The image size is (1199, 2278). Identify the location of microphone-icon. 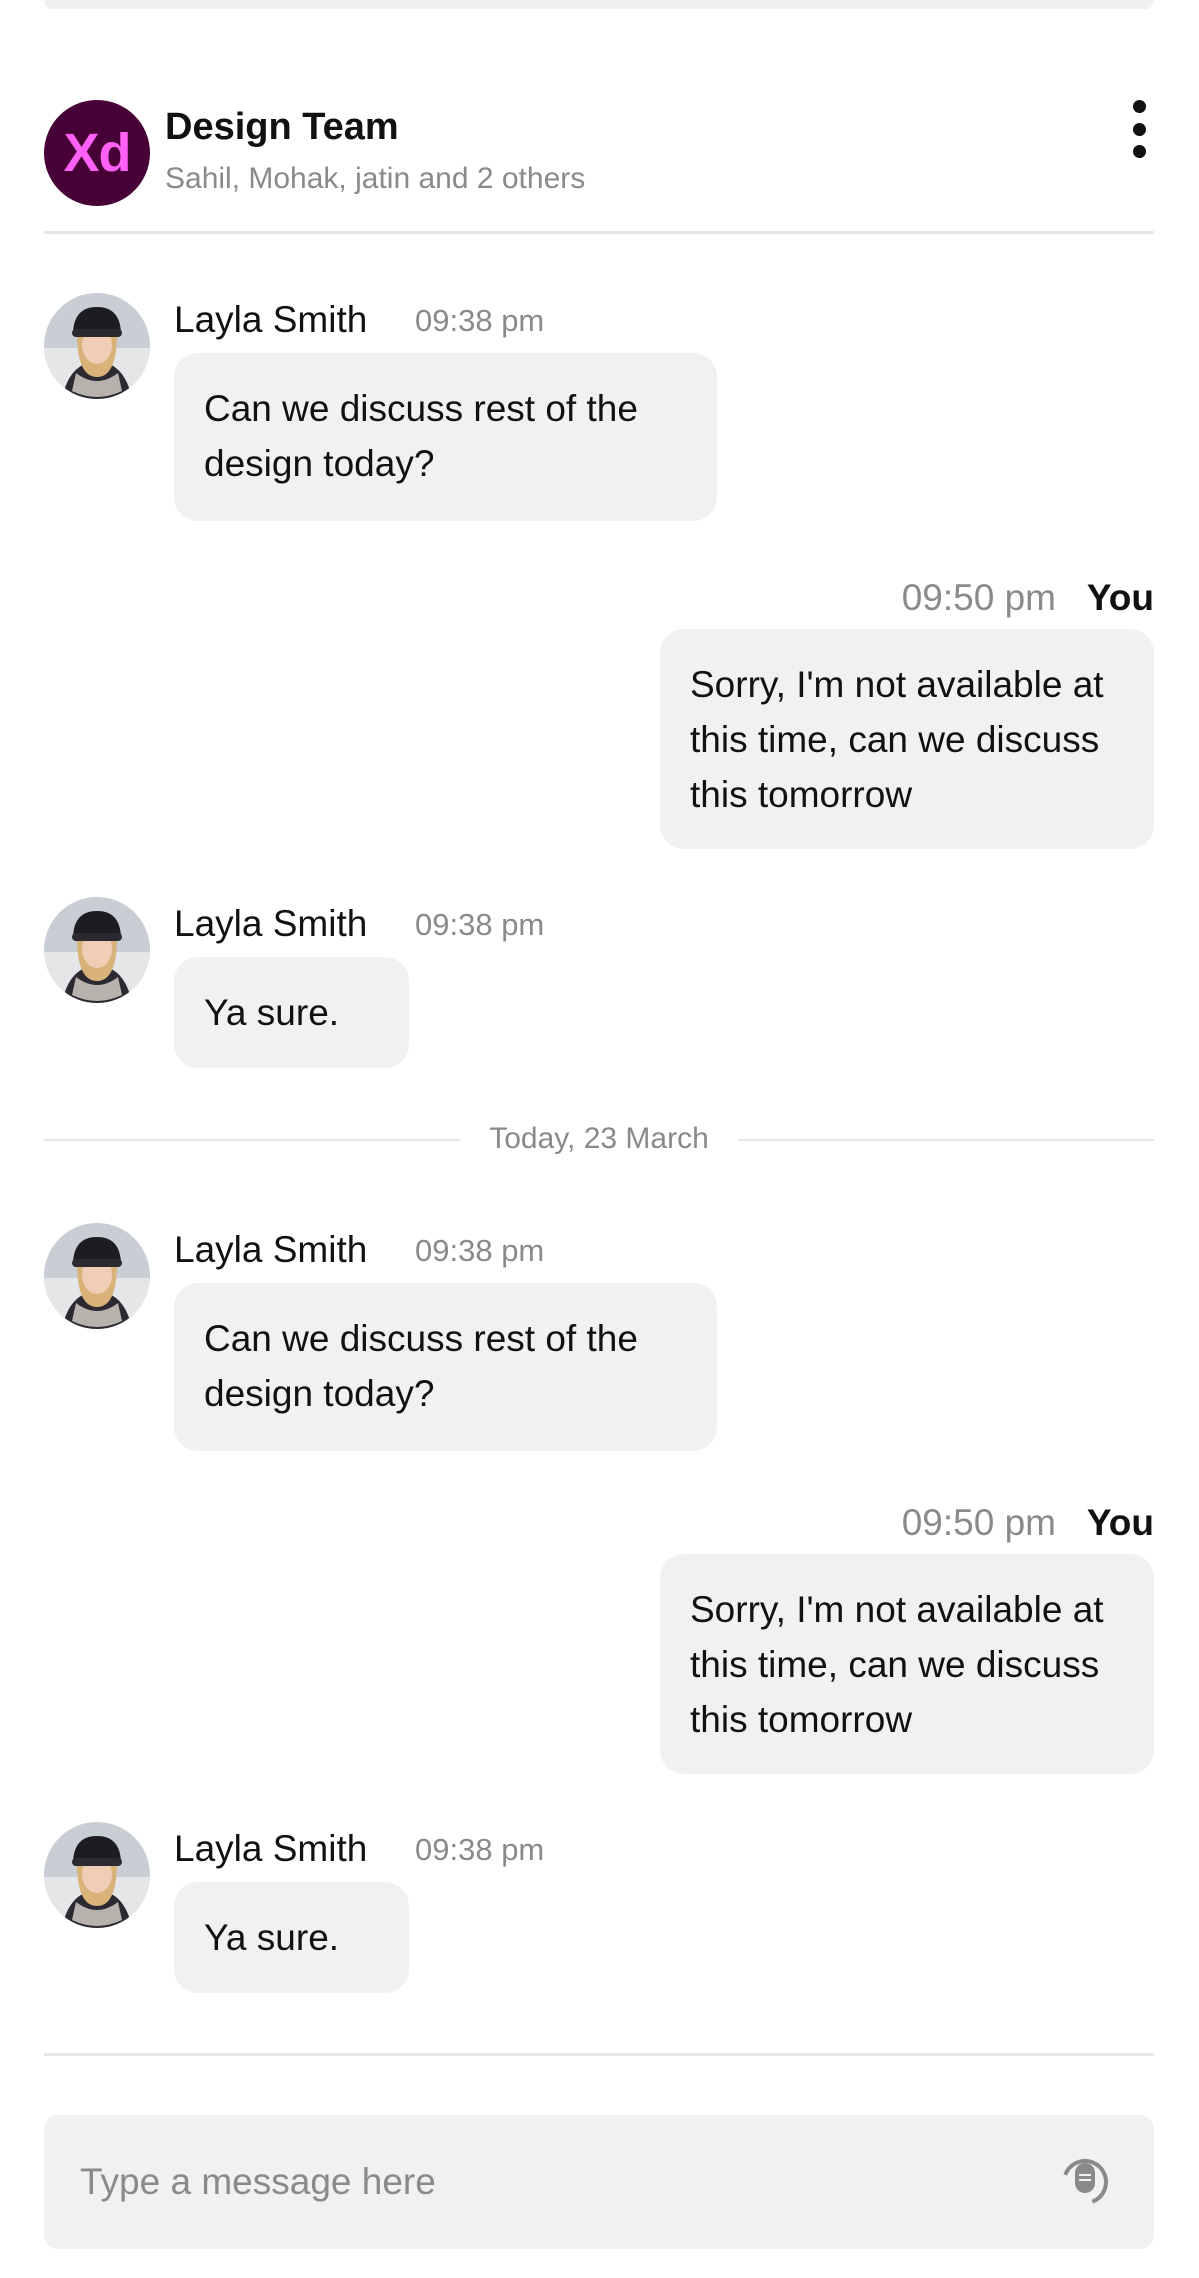
(1085, 2182).